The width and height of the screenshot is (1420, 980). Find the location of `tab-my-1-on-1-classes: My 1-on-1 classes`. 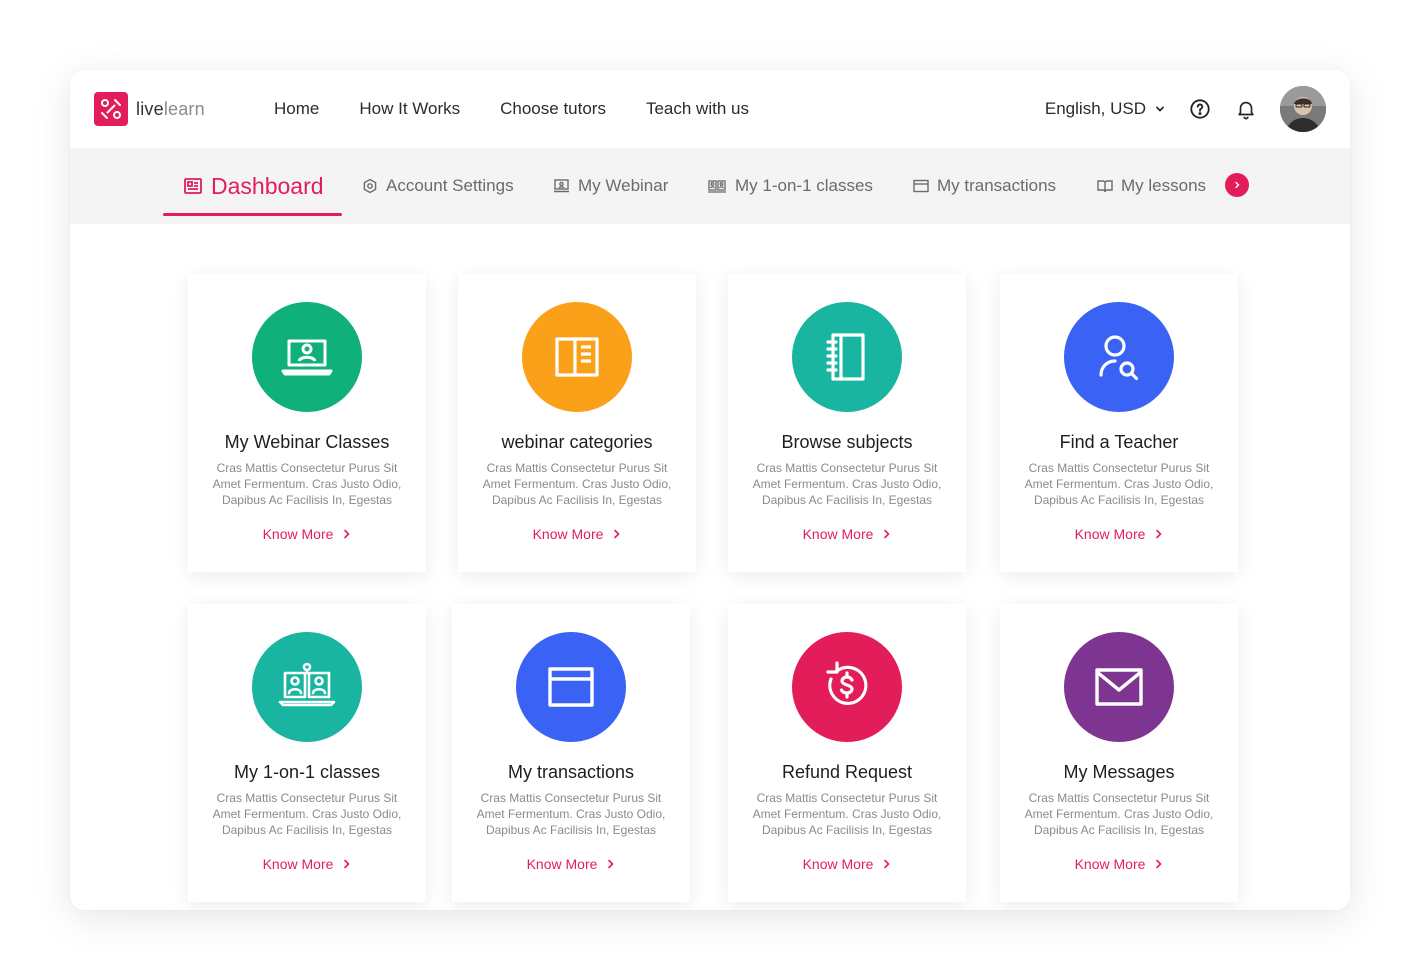

tab-my-1-on-1-classes: My 1-on-1 classes is located at coordinates (790, 186).